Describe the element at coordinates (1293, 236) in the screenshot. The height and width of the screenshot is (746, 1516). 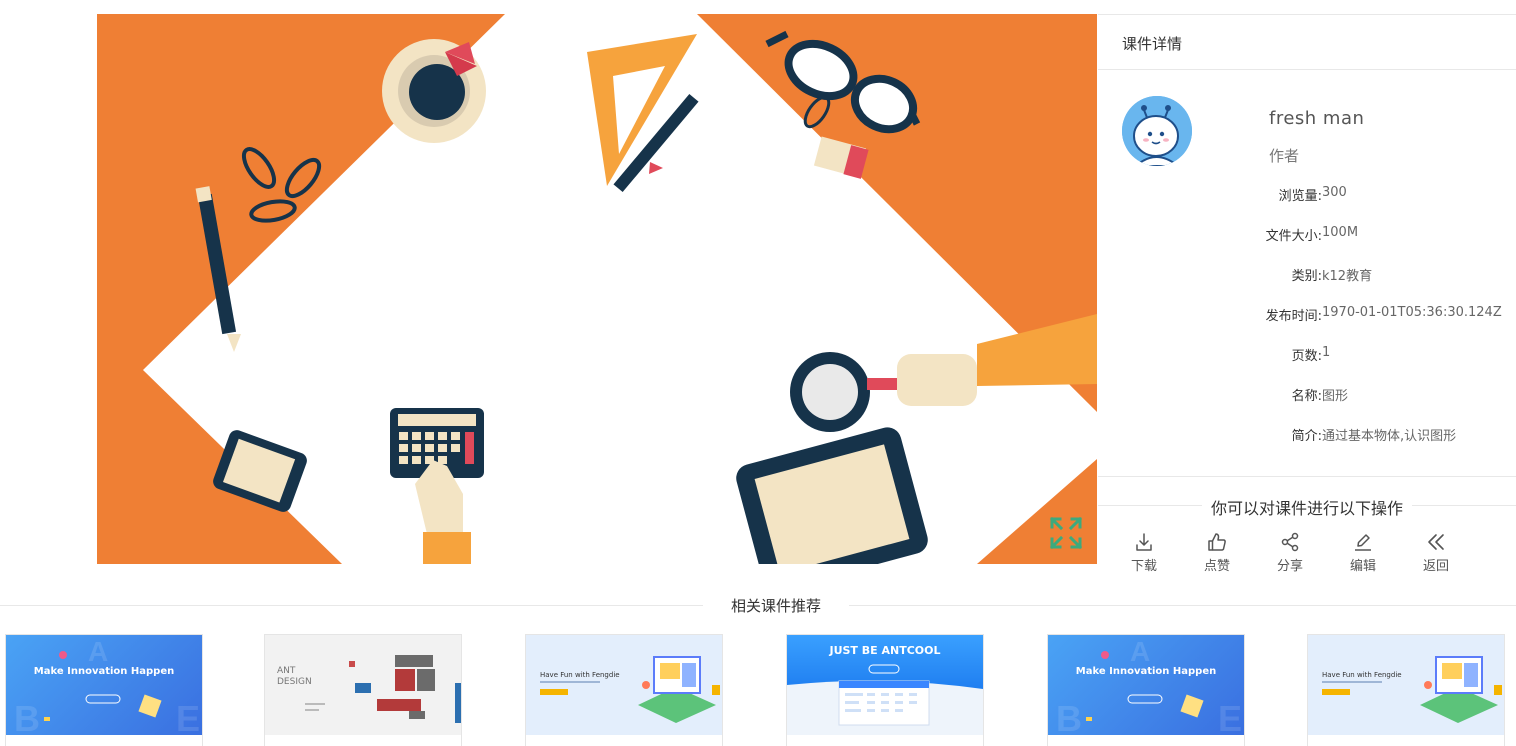
I see `info-label: 文件大小:` at that location.